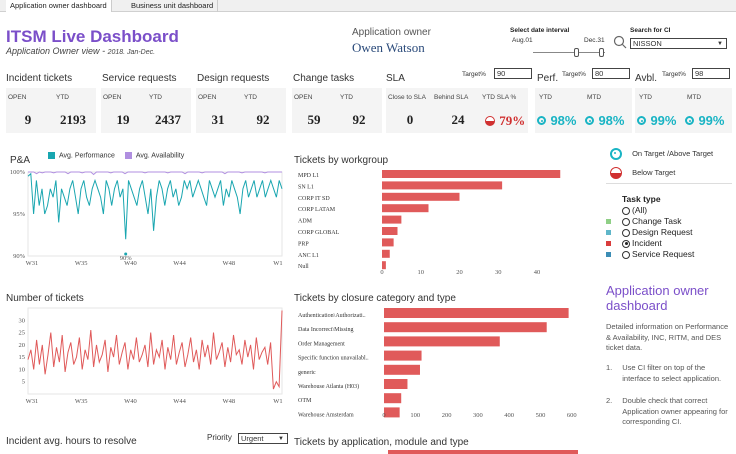 The image size is (736, 454). Describe the element at coordinates (611, 120) in the screenshot. I see `perf-mtd-value: 98%` at that location.